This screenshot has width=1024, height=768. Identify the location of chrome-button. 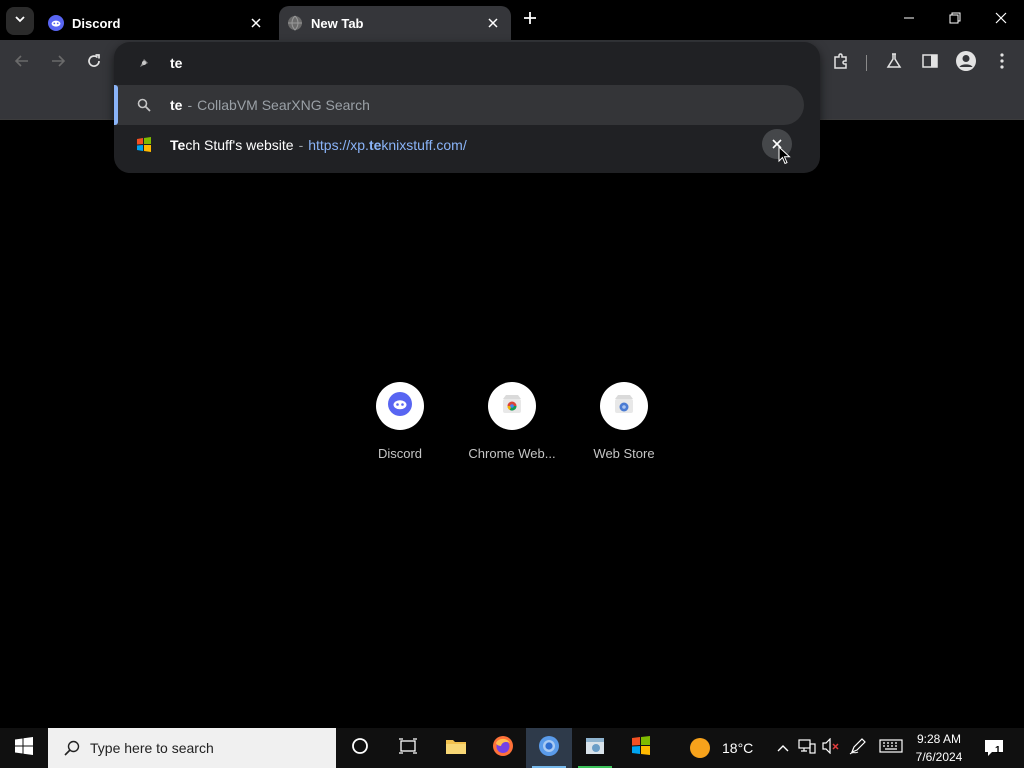
(549, 748).